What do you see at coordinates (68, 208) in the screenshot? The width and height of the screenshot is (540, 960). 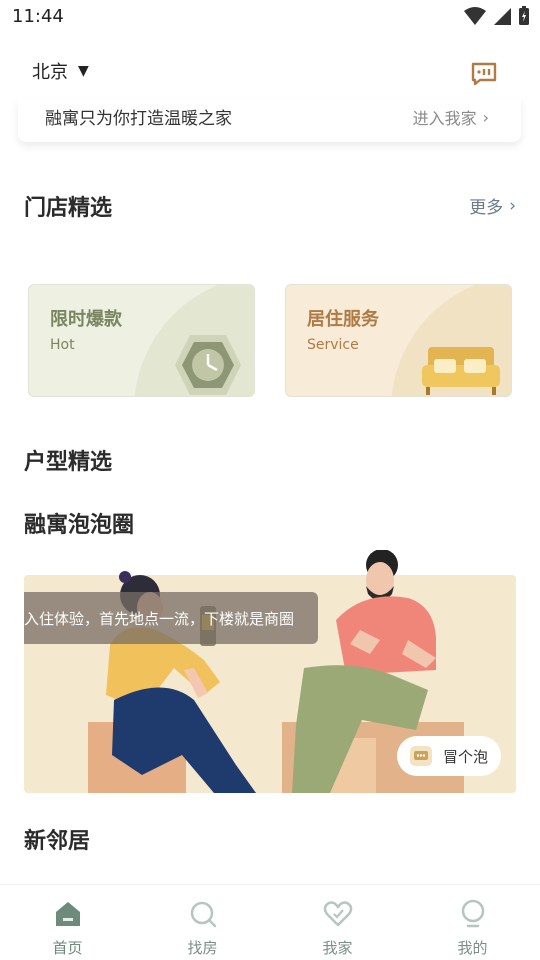 I see `section-title-stores: 门店精选` at bounding box center [68, 208].